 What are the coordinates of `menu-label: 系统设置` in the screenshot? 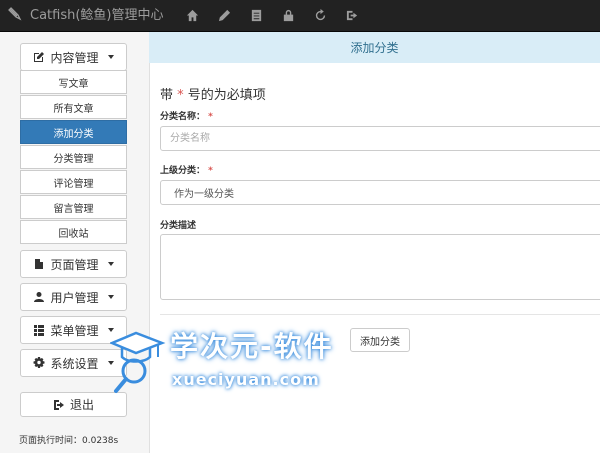 It's located at (74, 363).